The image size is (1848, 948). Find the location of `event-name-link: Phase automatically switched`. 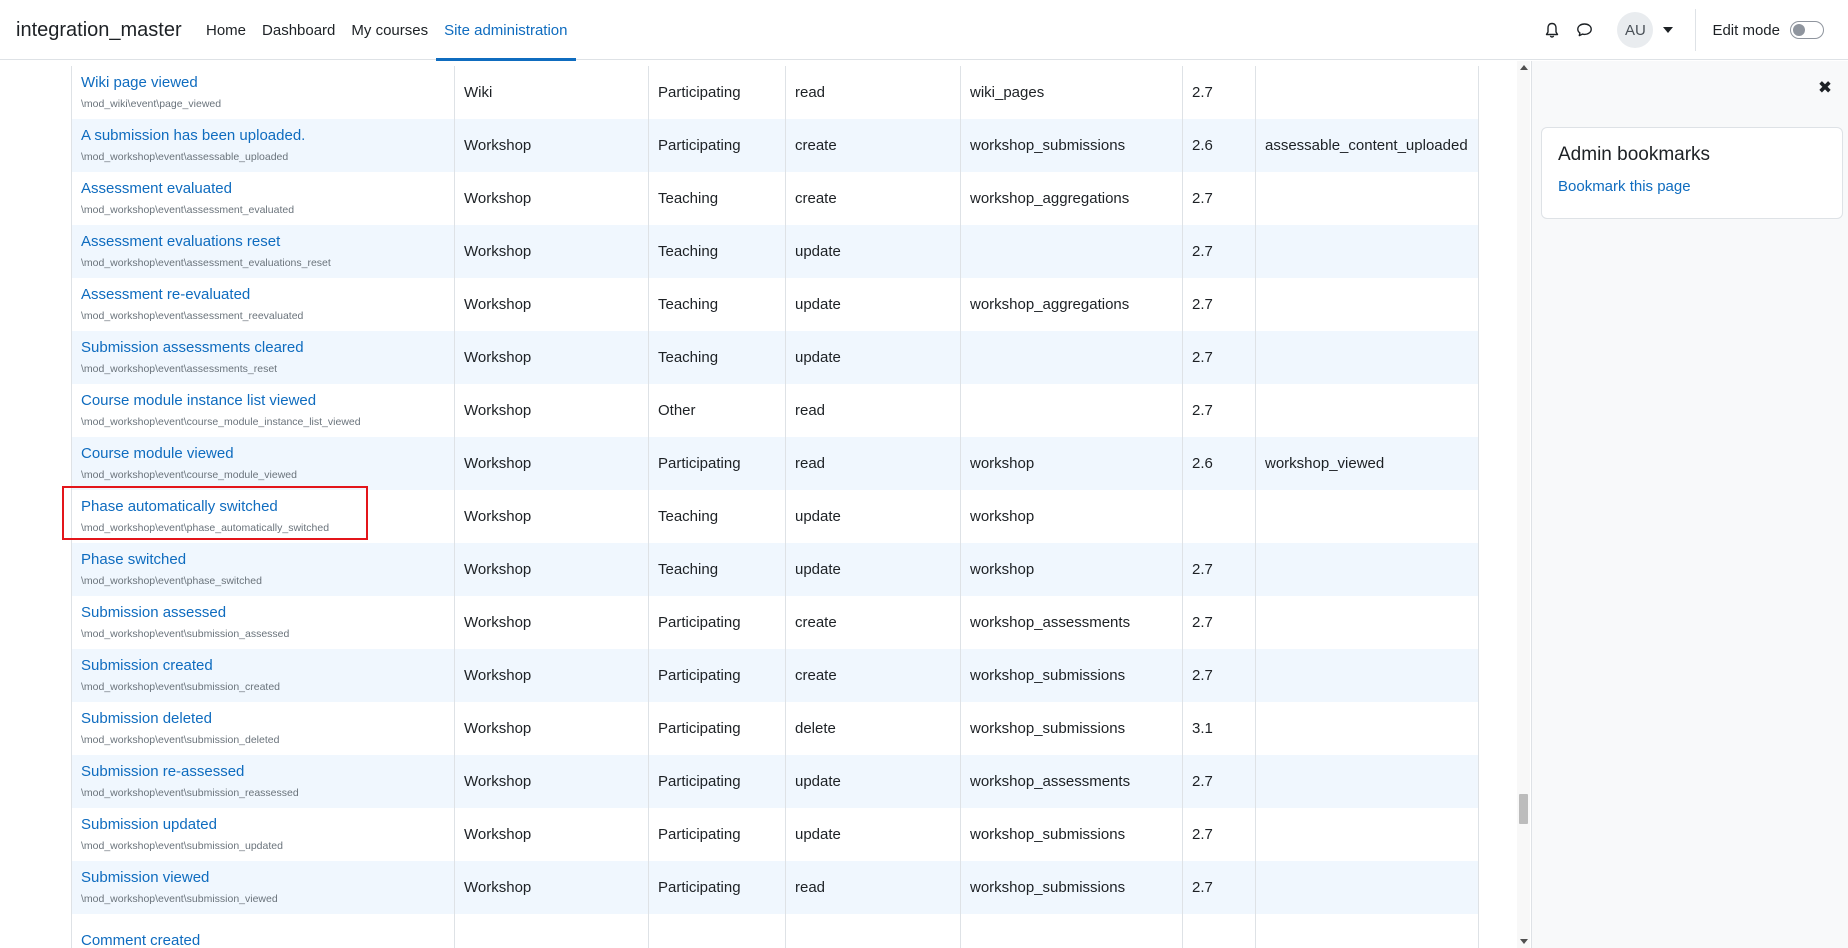

event-name-link: Phase automatically switched is located at coordinates (263, 507).